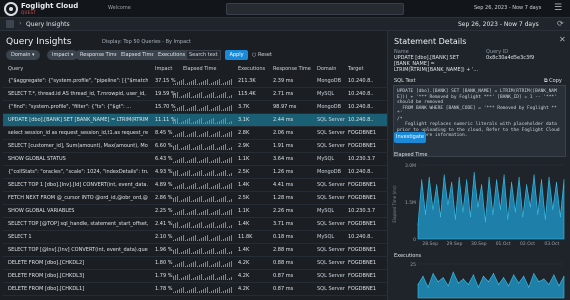  I want to click on response-time-cell: 4.41 ms, so click(283, 185).